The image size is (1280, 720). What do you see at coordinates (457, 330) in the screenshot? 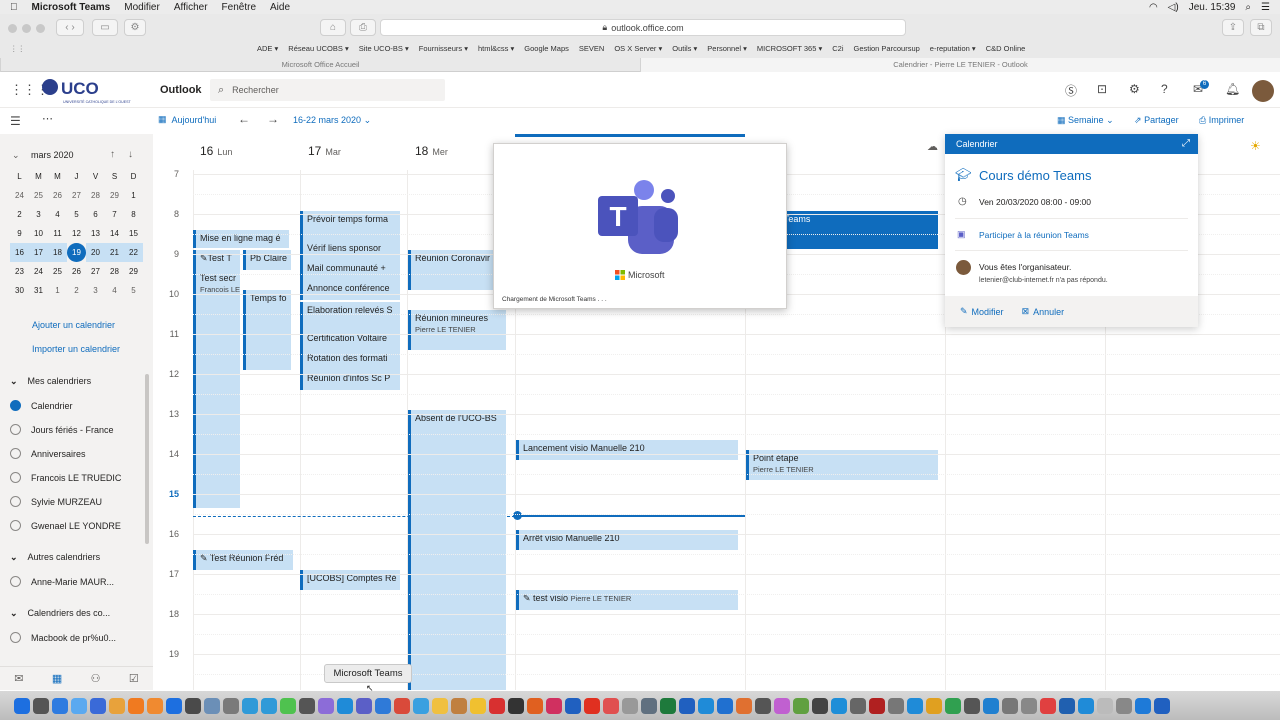
I see `event: Réunion mineures Pierre LE TENIER` at bounding box center [457, 330].